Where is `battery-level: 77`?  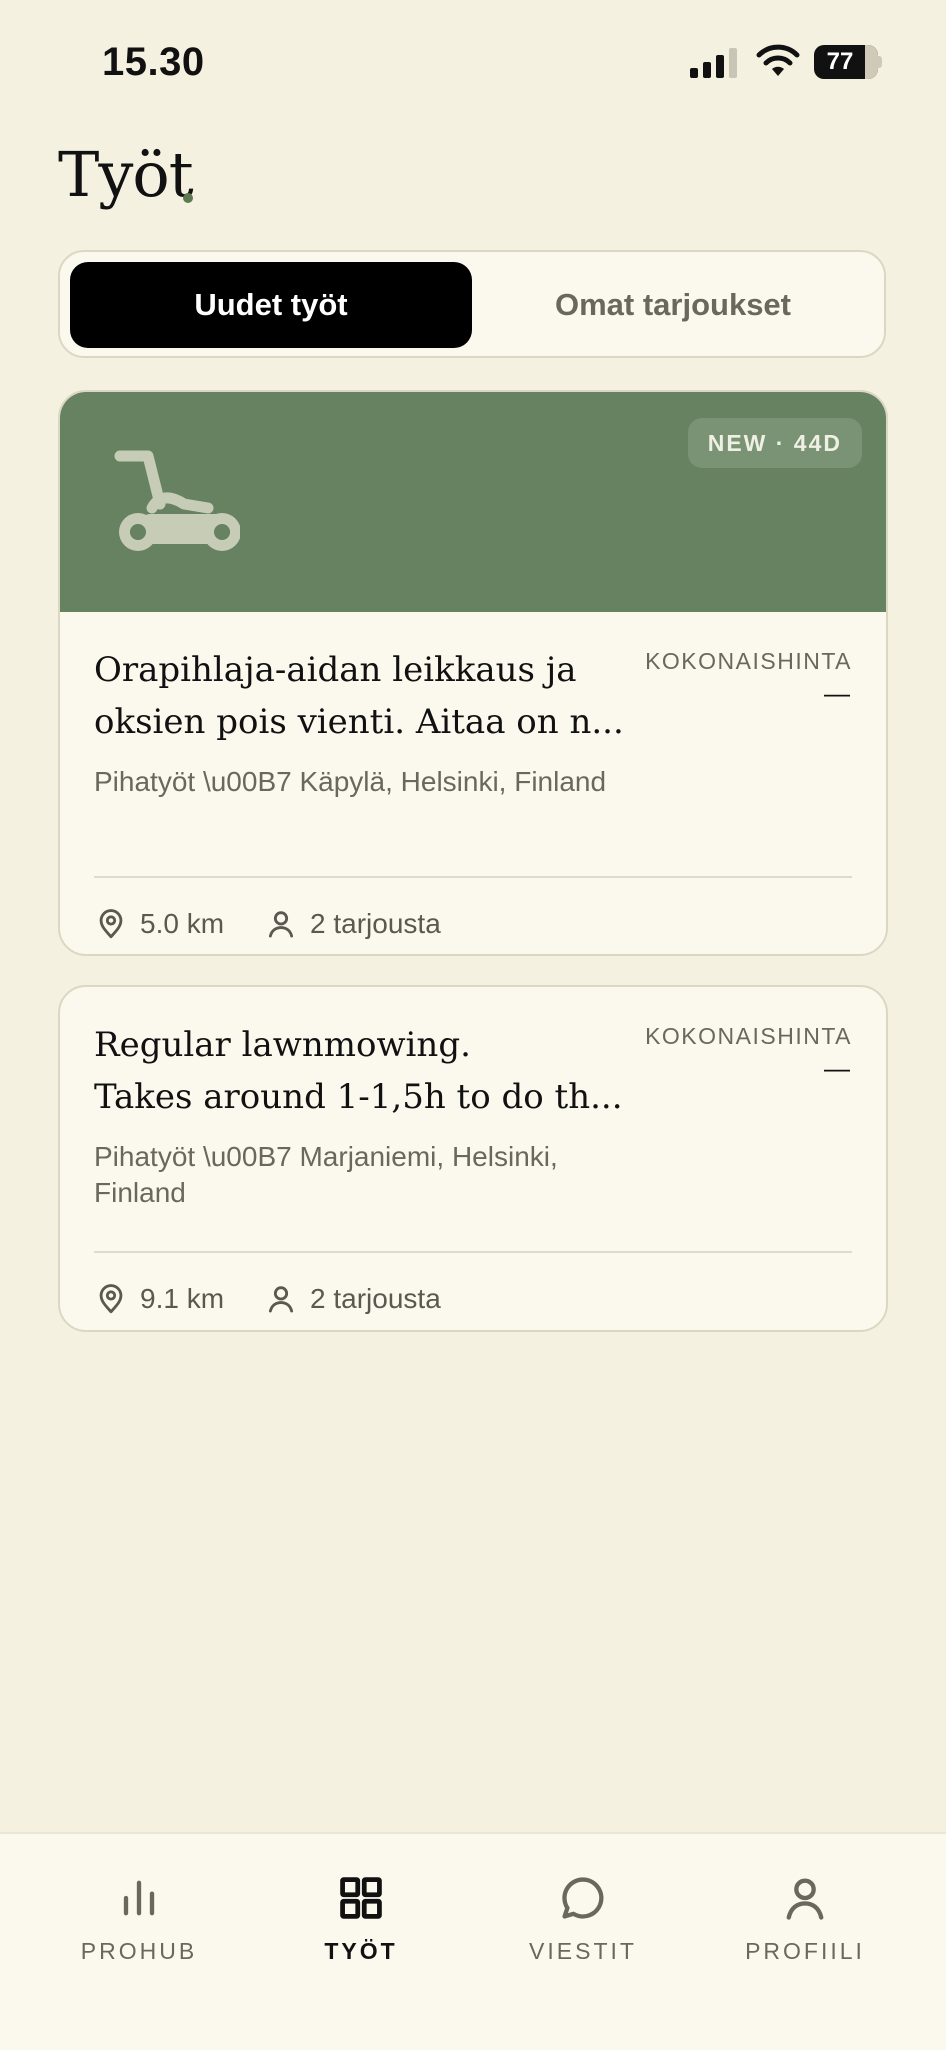
battery-level: 77 is located at coordinates (840, 61).